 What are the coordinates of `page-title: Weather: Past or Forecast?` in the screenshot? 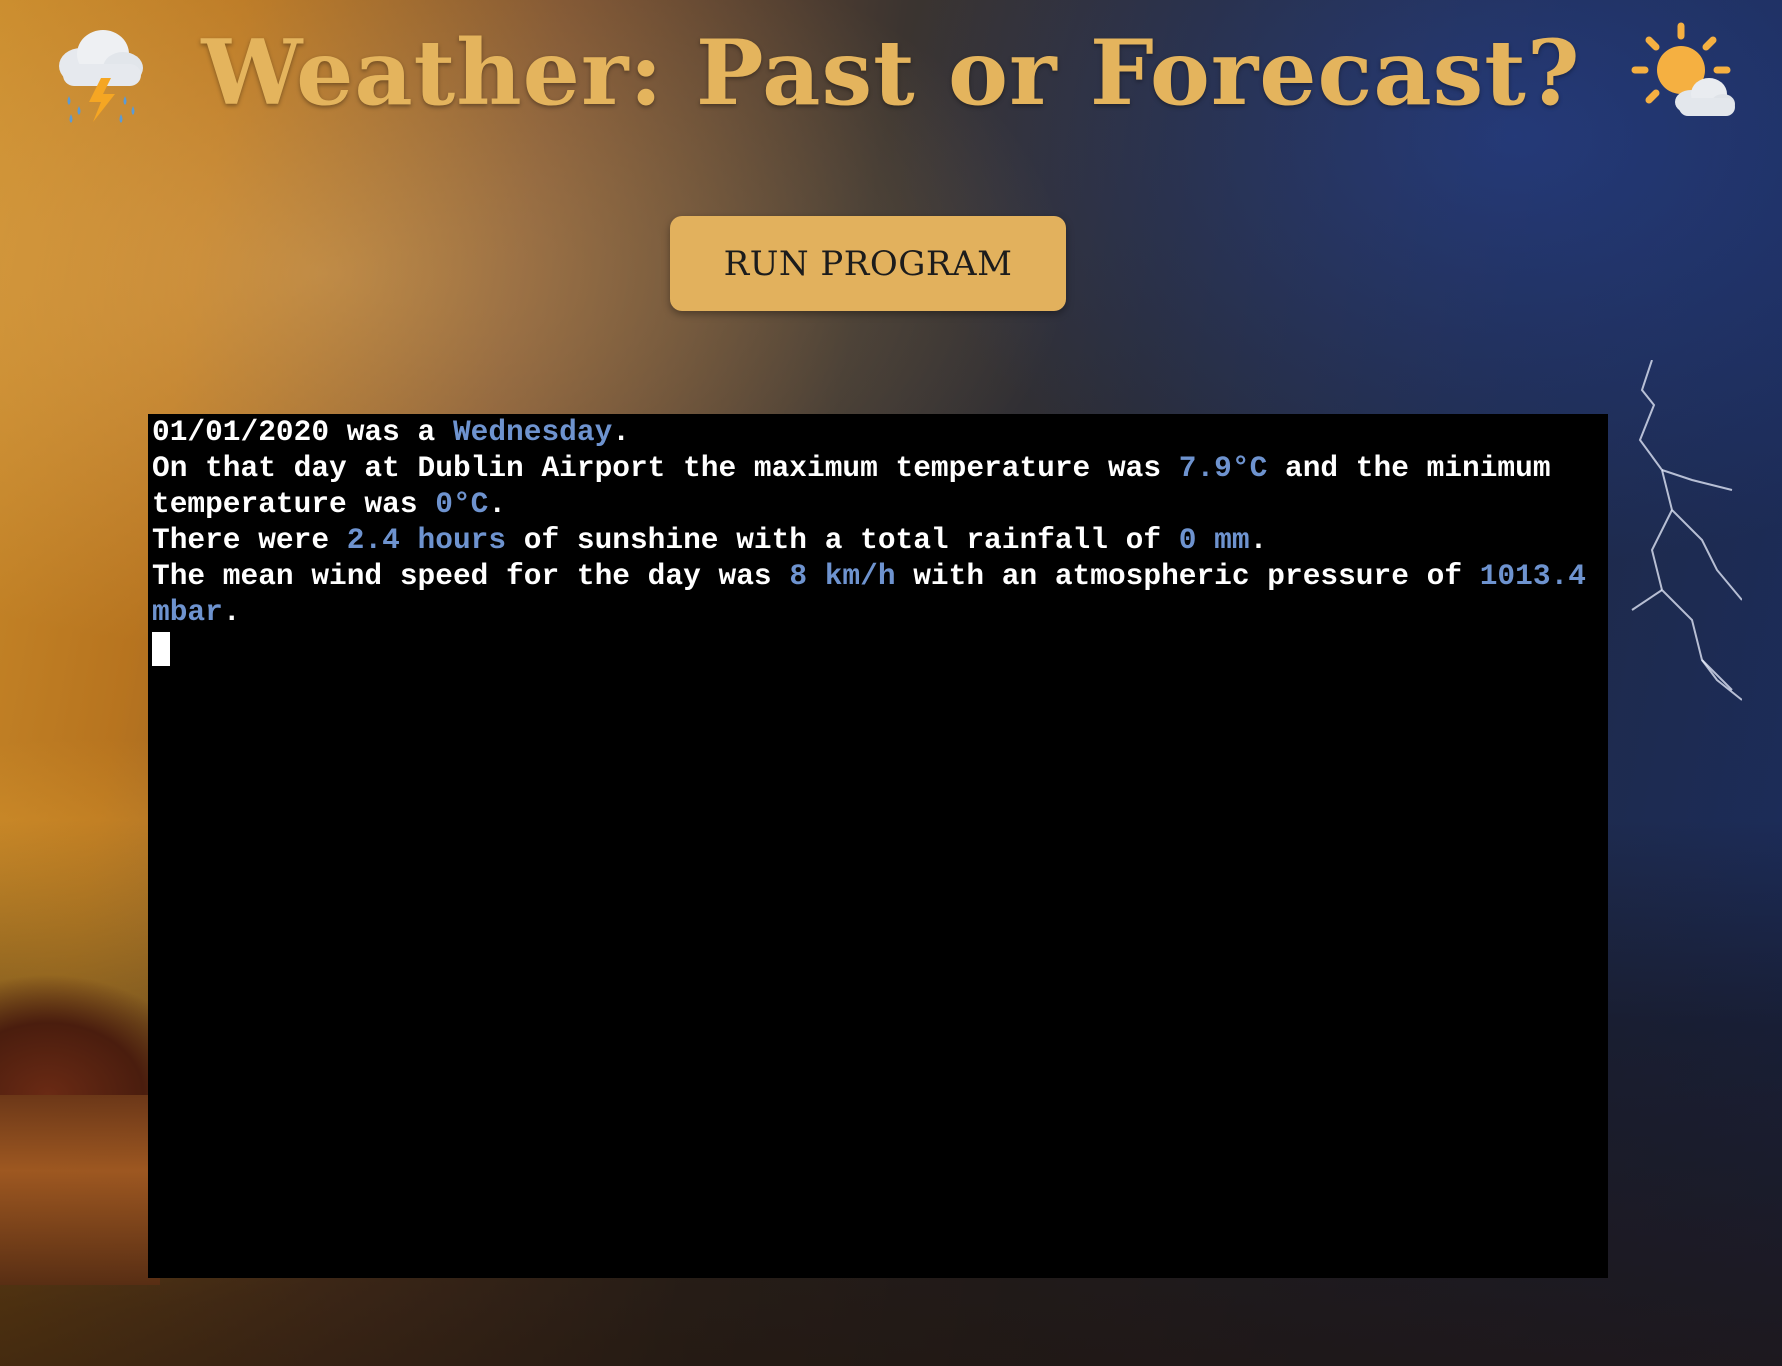 It's located at (891, 73).